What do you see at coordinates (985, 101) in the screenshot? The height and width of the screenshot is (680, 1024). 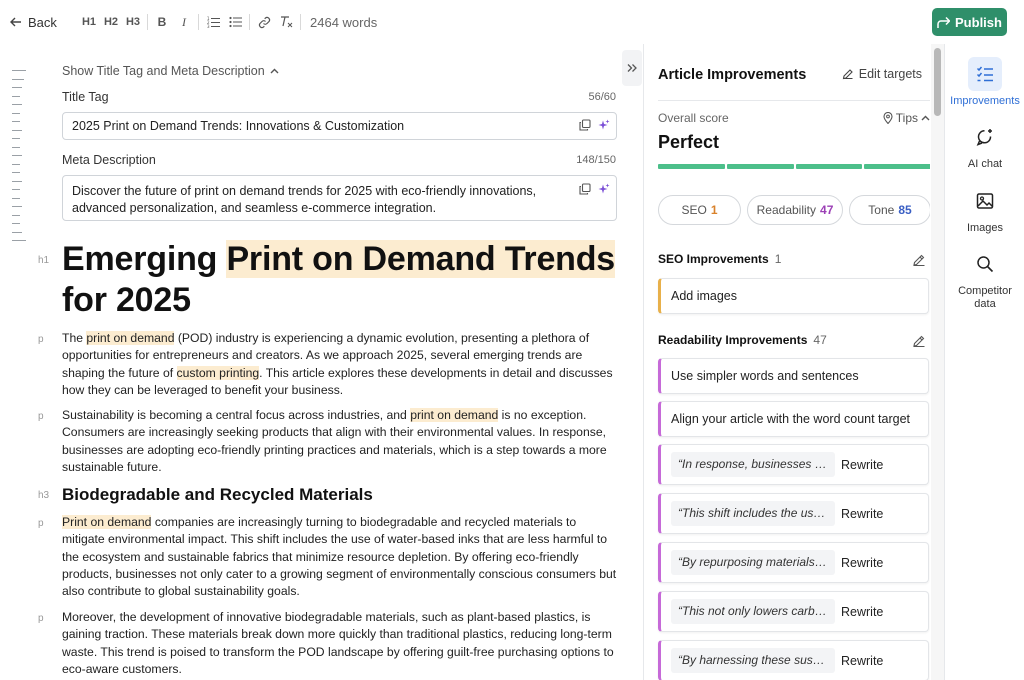 I see `rail-label: Improvements` at bounding box center [985, 101].